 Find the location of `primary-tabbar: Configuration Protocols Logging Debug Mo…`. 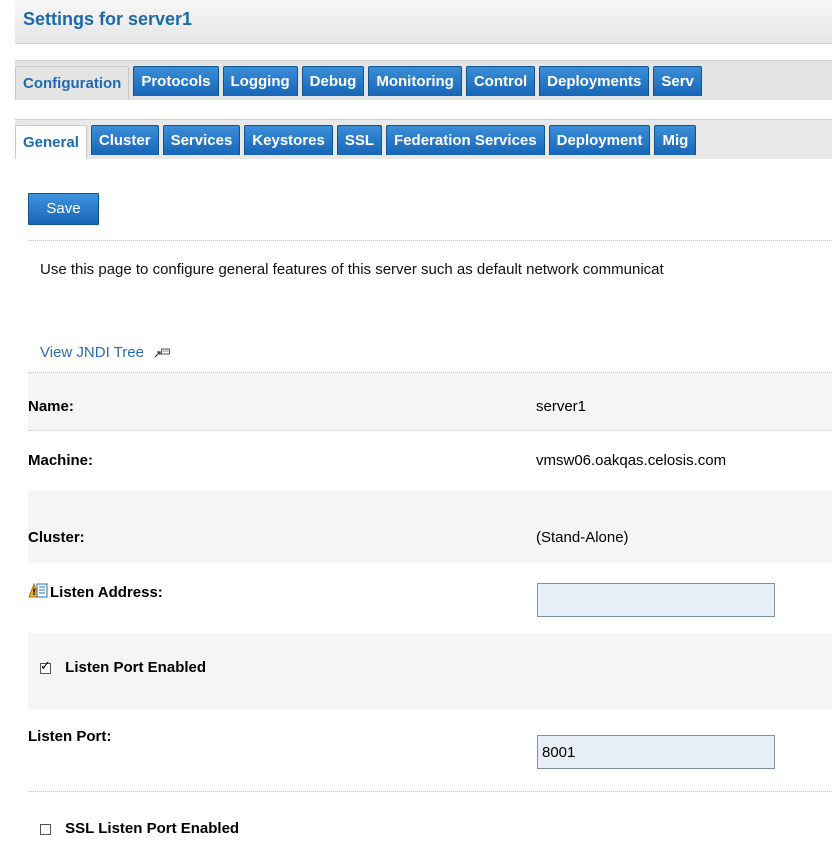

primary-tabbar: Configuration Protocols Logging Debug Mo… is located at coordinates (423, 80).